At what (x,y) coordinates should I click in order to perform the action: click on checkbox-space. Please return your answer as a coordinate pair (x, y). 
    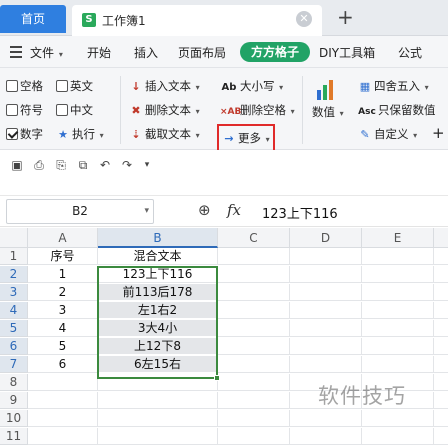
    Looking at the image, I should click on (12, 86).